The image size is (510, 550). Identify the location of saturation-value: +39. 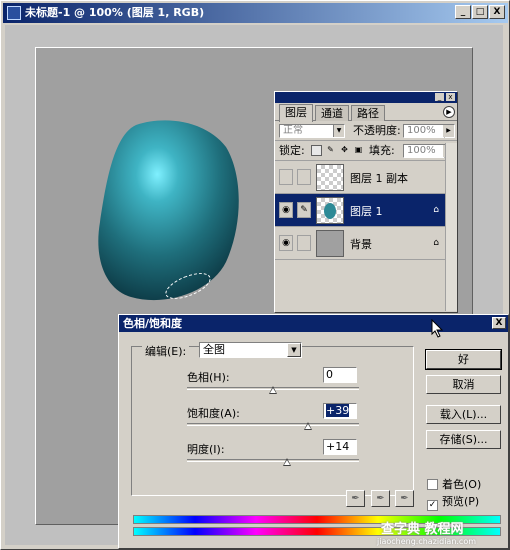
(338, 410).